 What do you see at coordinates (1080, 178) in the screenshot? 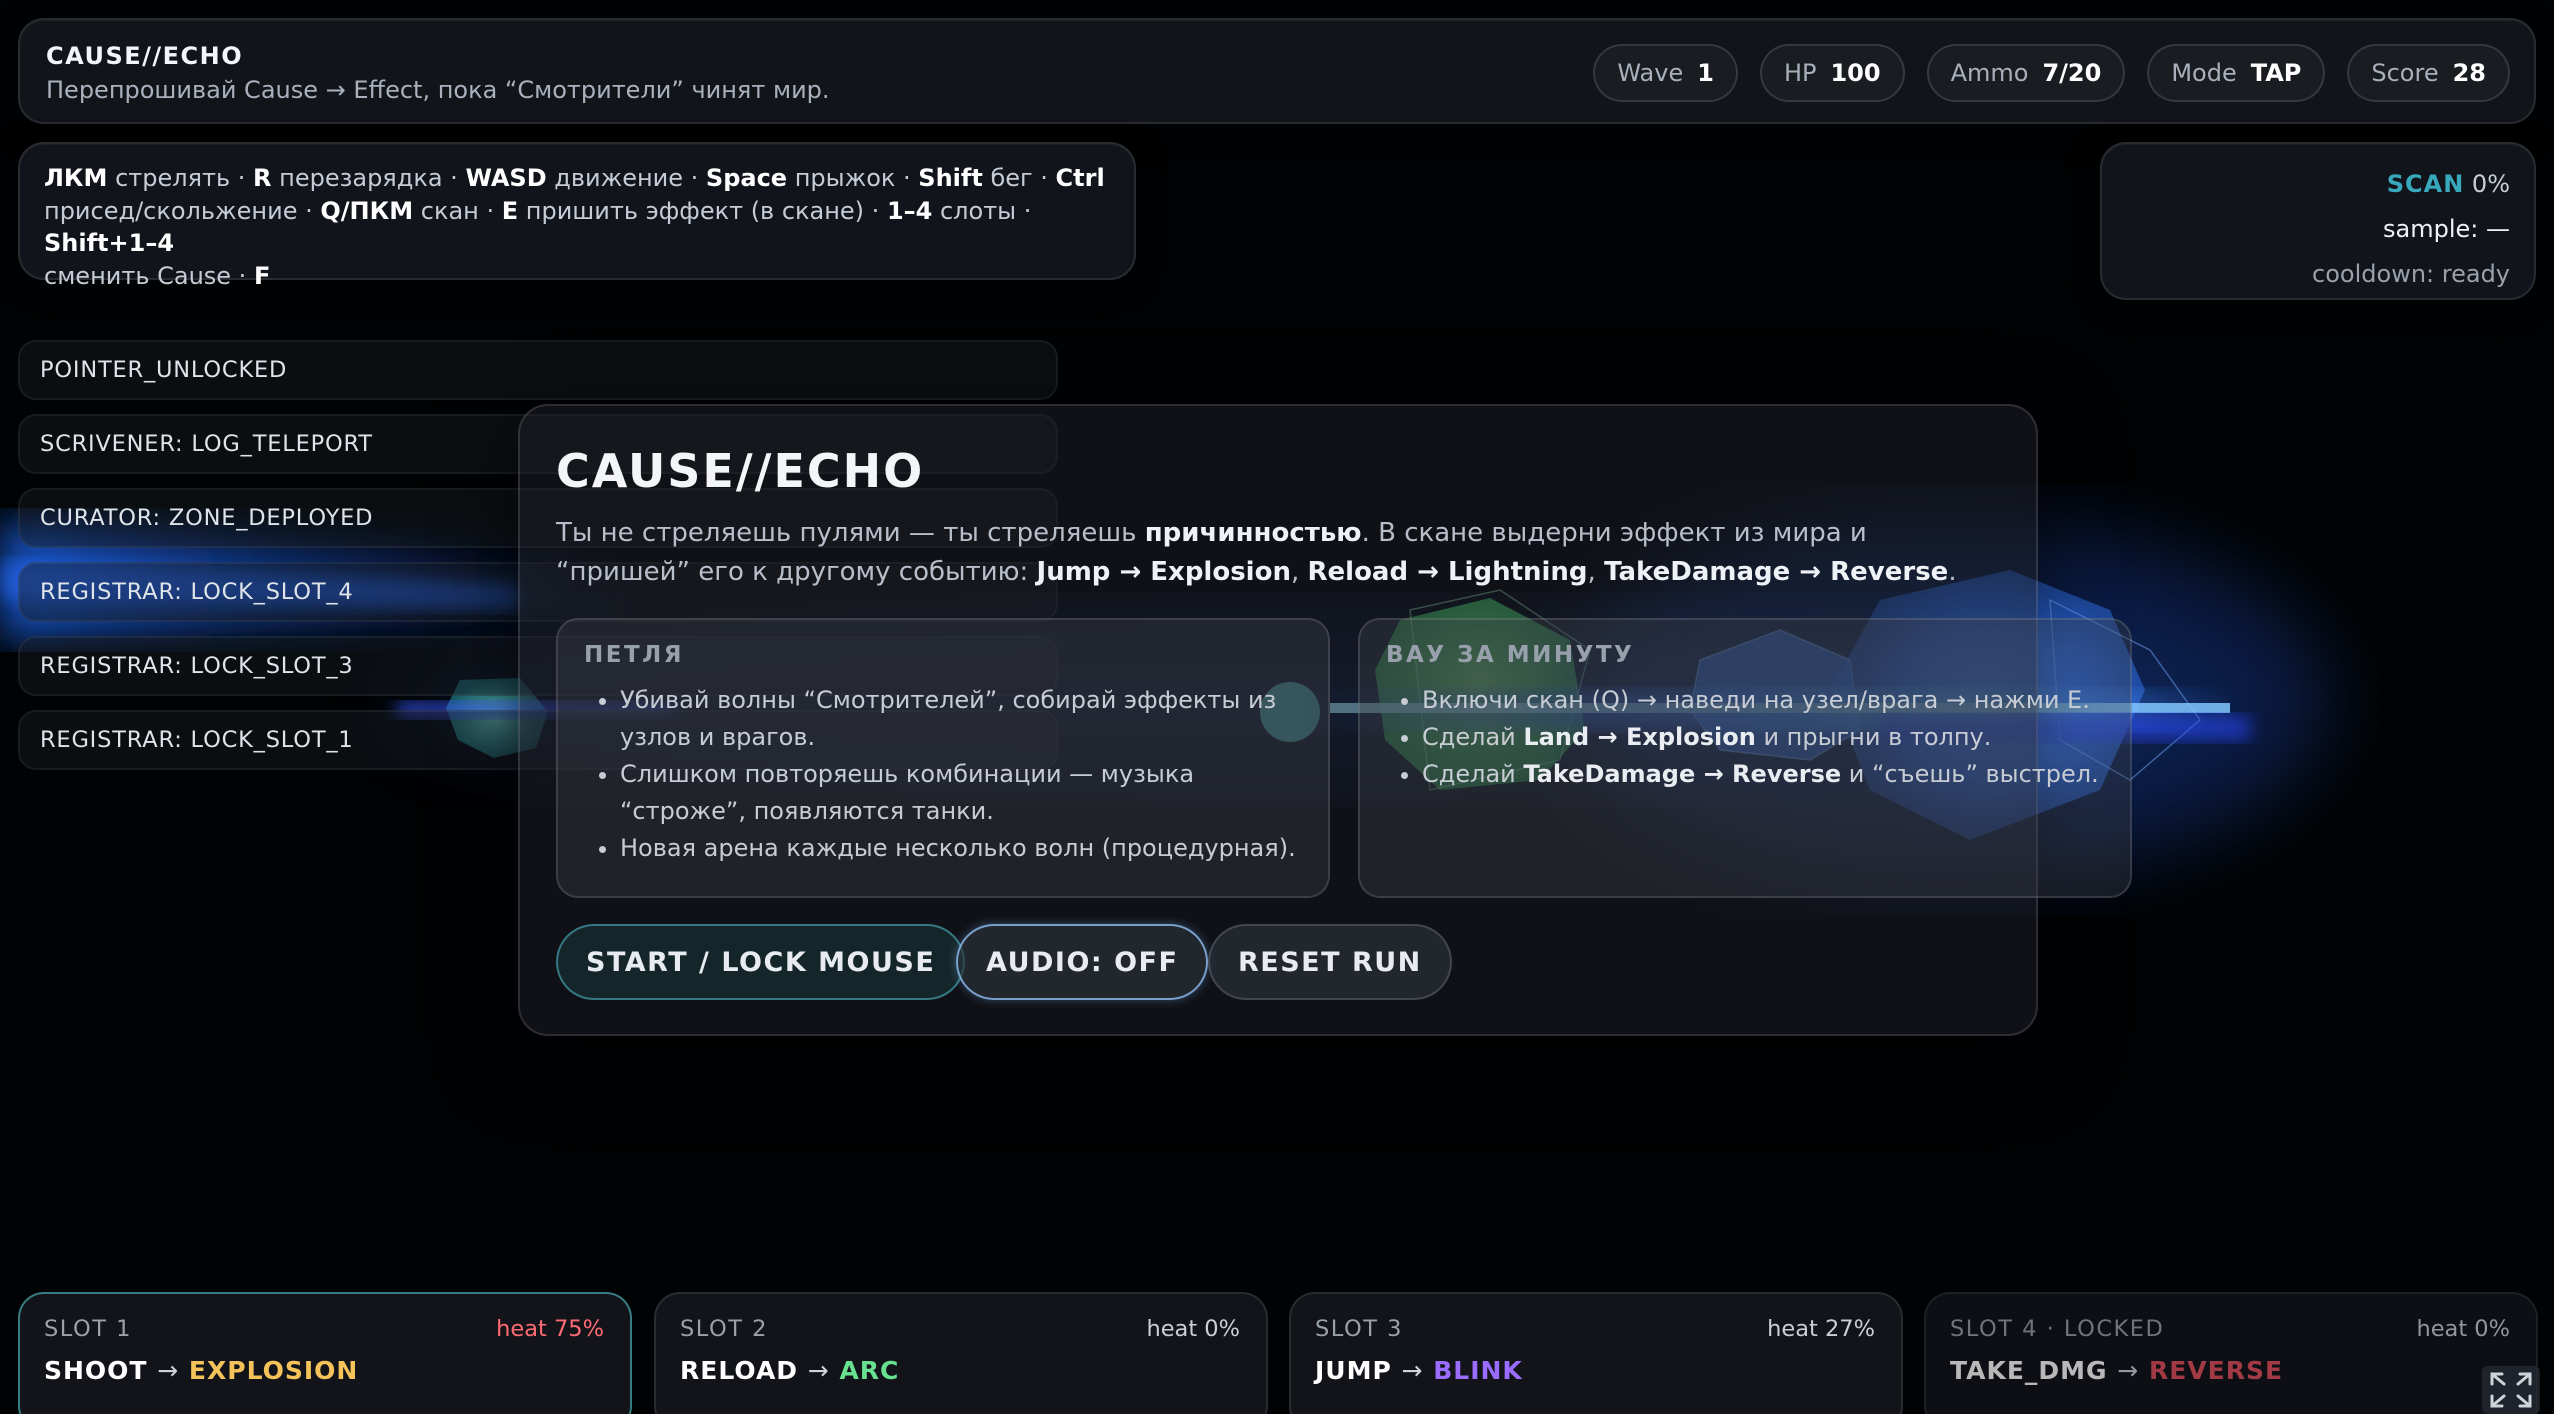
I see `help-key: Ctrl` at bounding box center [1080, 178].